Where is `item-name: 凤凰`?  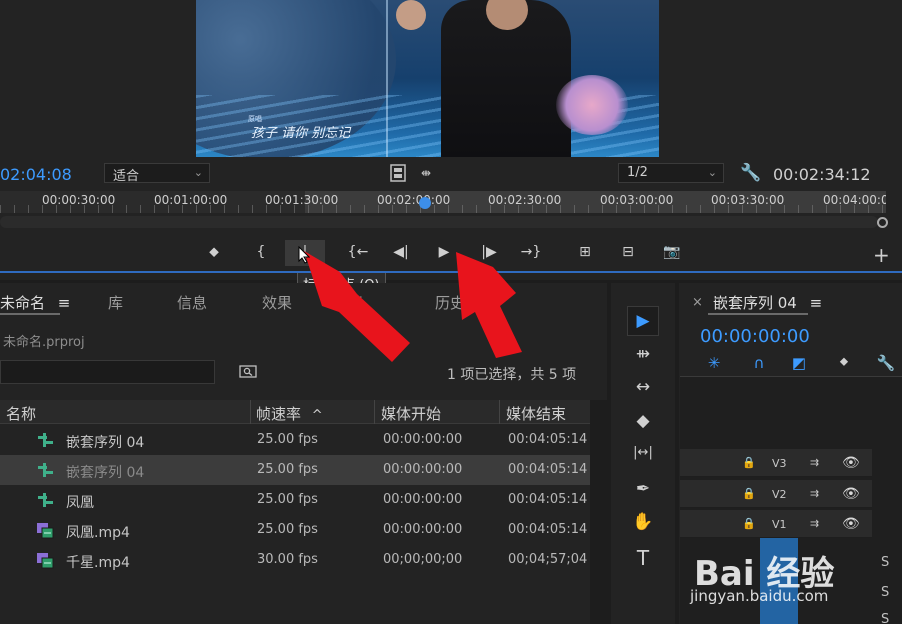 item-name: 凤凰 is located at coordinates (80, 503).